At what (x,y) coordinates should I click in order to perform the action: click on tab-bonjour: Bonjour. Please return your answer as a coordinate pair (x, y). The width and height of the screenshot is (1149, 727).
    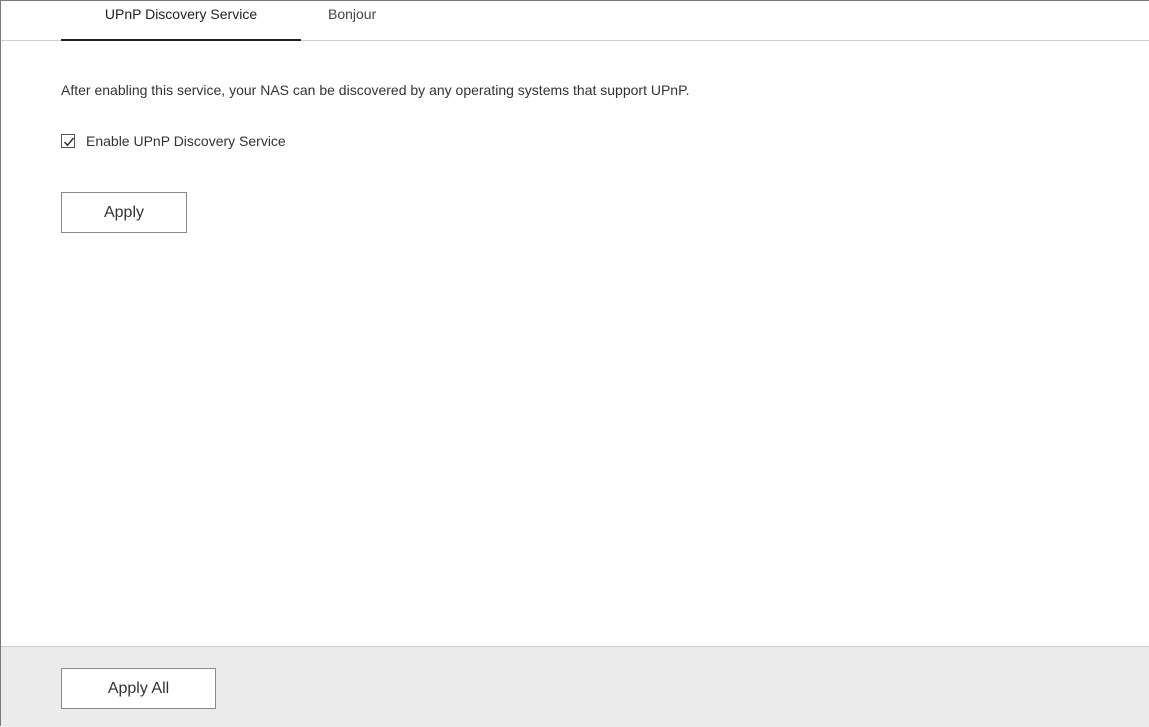
    Looking at the image, I should click on (352, 21).